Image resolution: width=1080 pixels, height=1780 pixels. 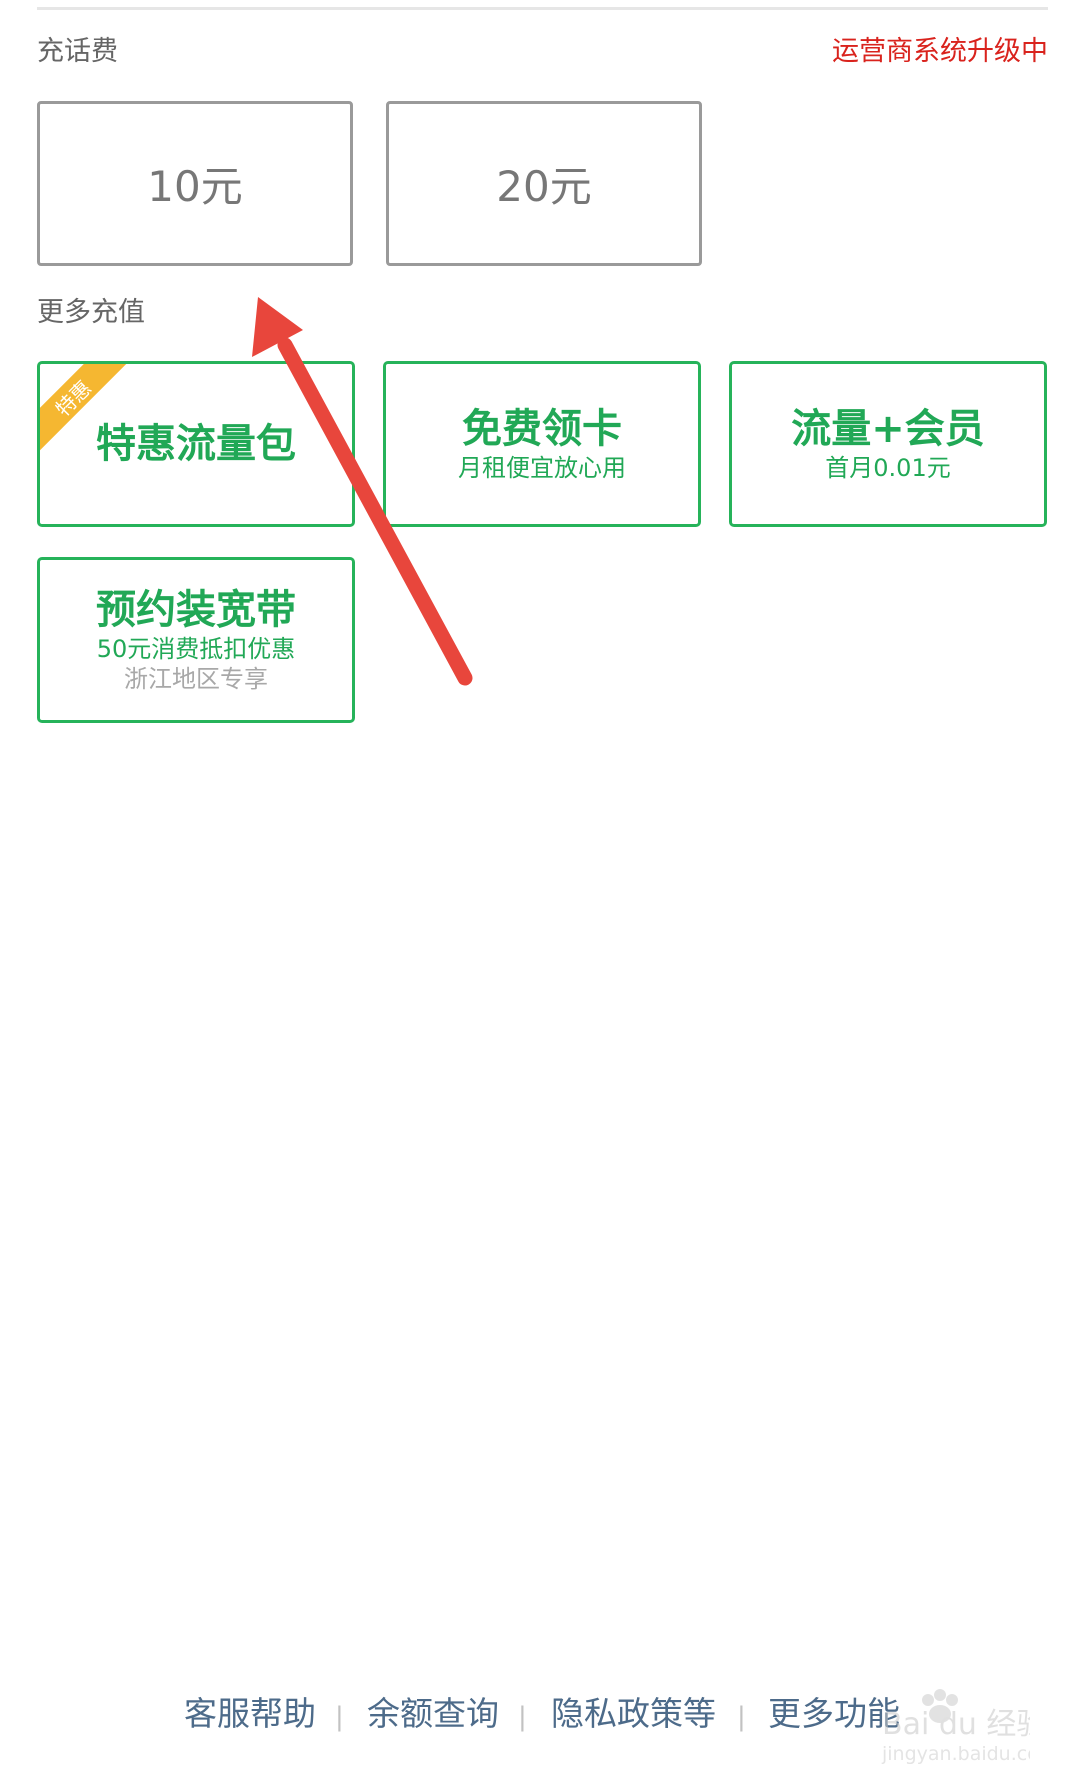 I want to click on footer-link-privacy-policy: 隐私政策等, so click(x=633, y=1714).